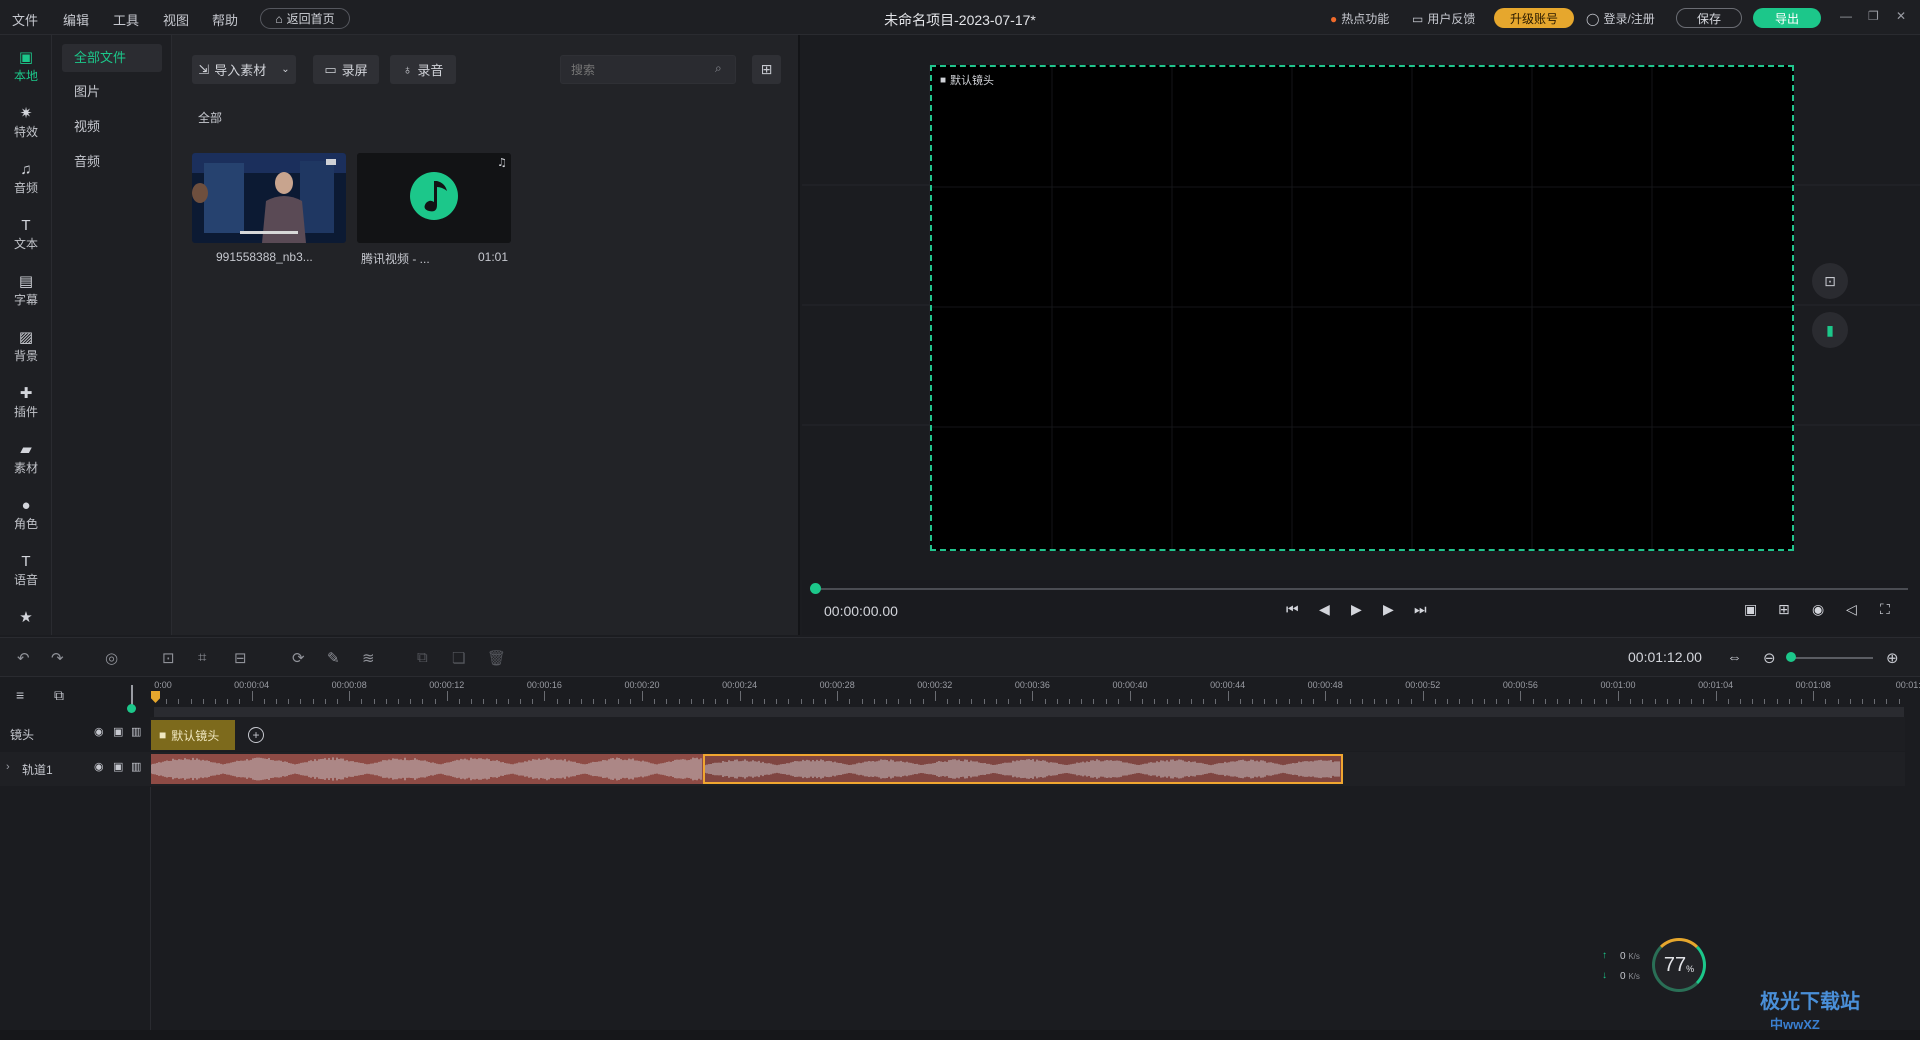 Image resolution: width=1920 pixels, height=1040 pixels. What do you see at coordinates (1830, 281) in the screenshot?
I see `fit-screen-button: ⊡` at bounding box center [1830, 281].